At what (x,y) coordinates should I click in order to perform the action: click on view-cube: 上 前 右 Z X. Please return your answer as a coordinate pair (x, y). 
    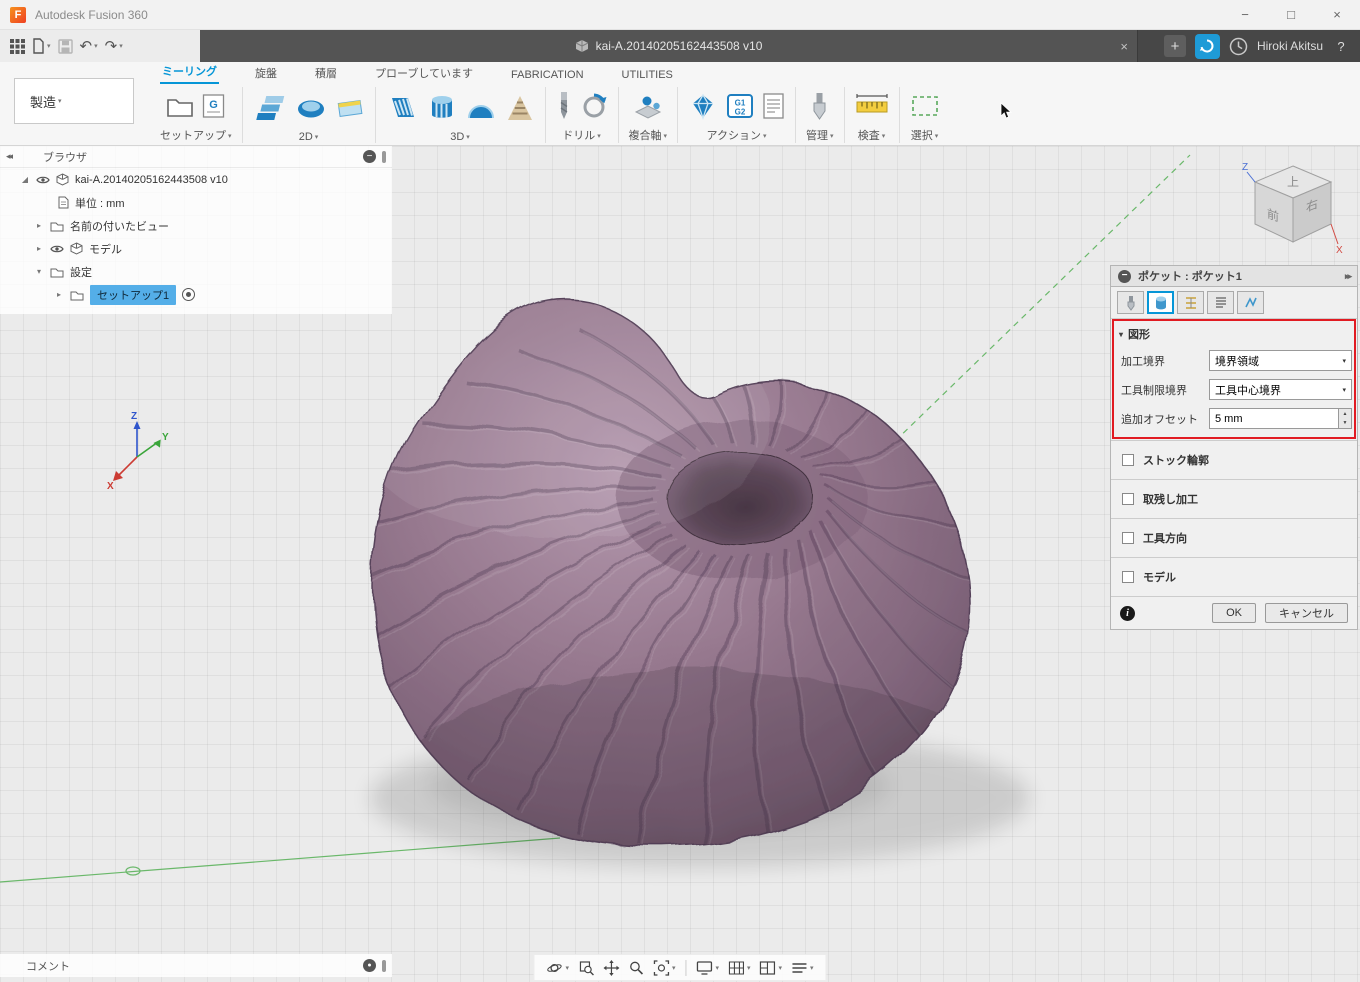
    Looking at the image, I should click on (1293, 208).